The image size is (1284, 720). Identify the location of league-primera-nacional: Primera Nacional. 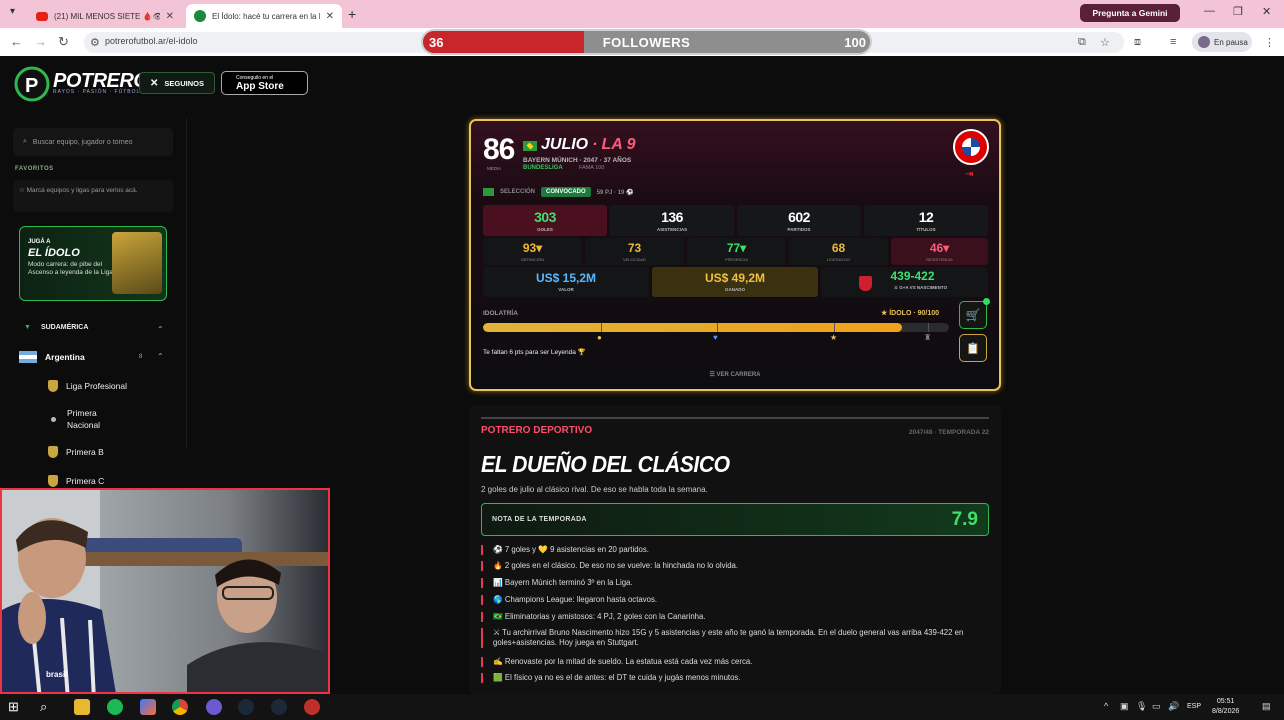
(88, 419).